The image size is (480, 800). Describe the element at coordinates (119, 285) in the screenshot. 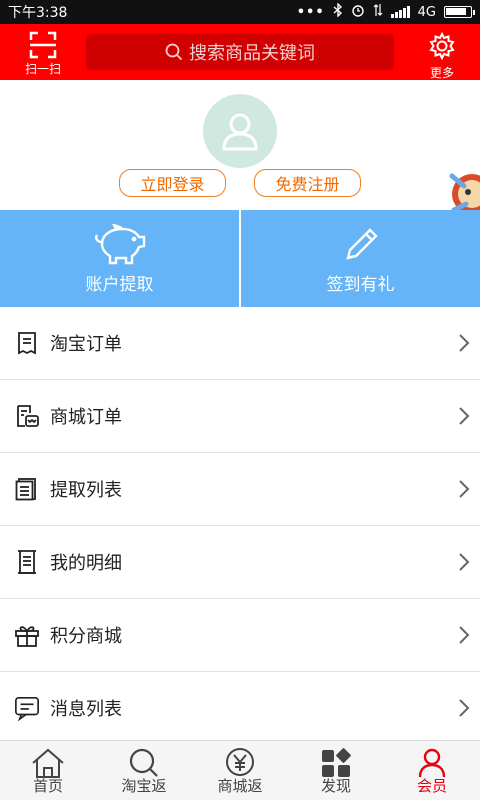

I see `tile-label: 账户提取` at that location.